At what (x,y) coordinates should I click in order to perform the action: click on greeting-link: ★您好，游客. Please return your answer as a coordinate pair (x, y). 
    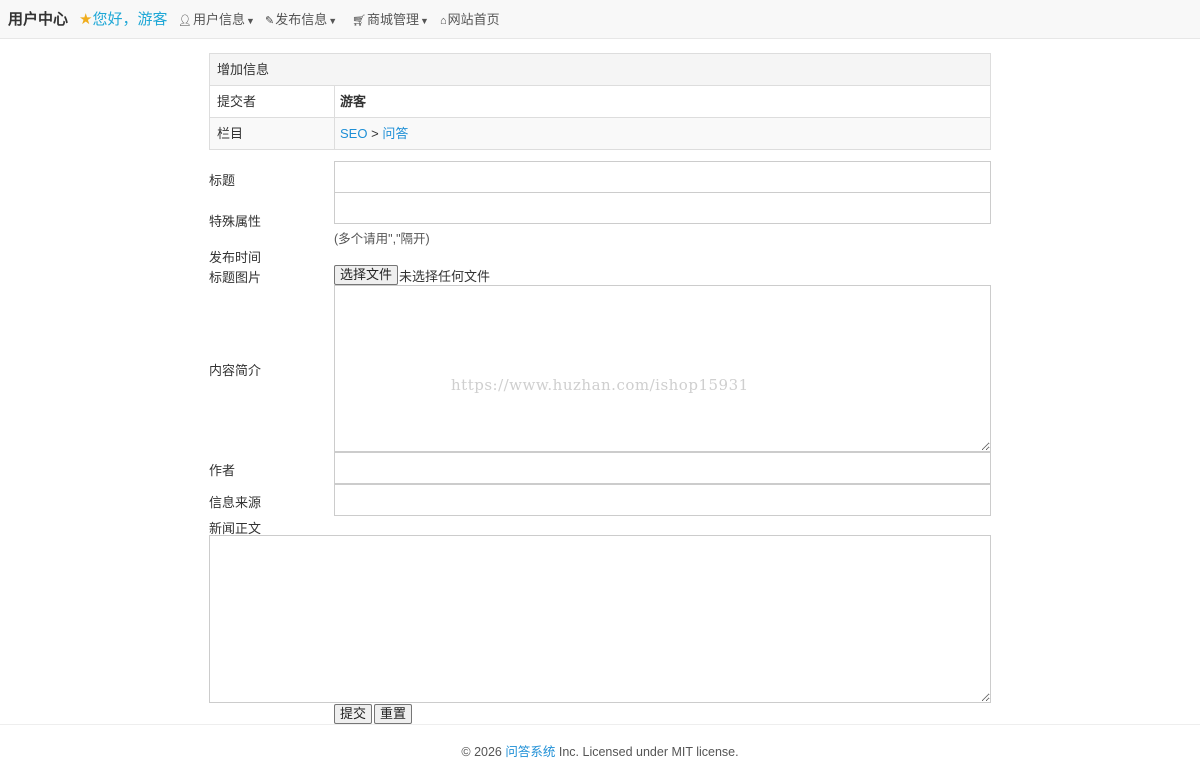
    Looking at the image, I should click on (123, 19).